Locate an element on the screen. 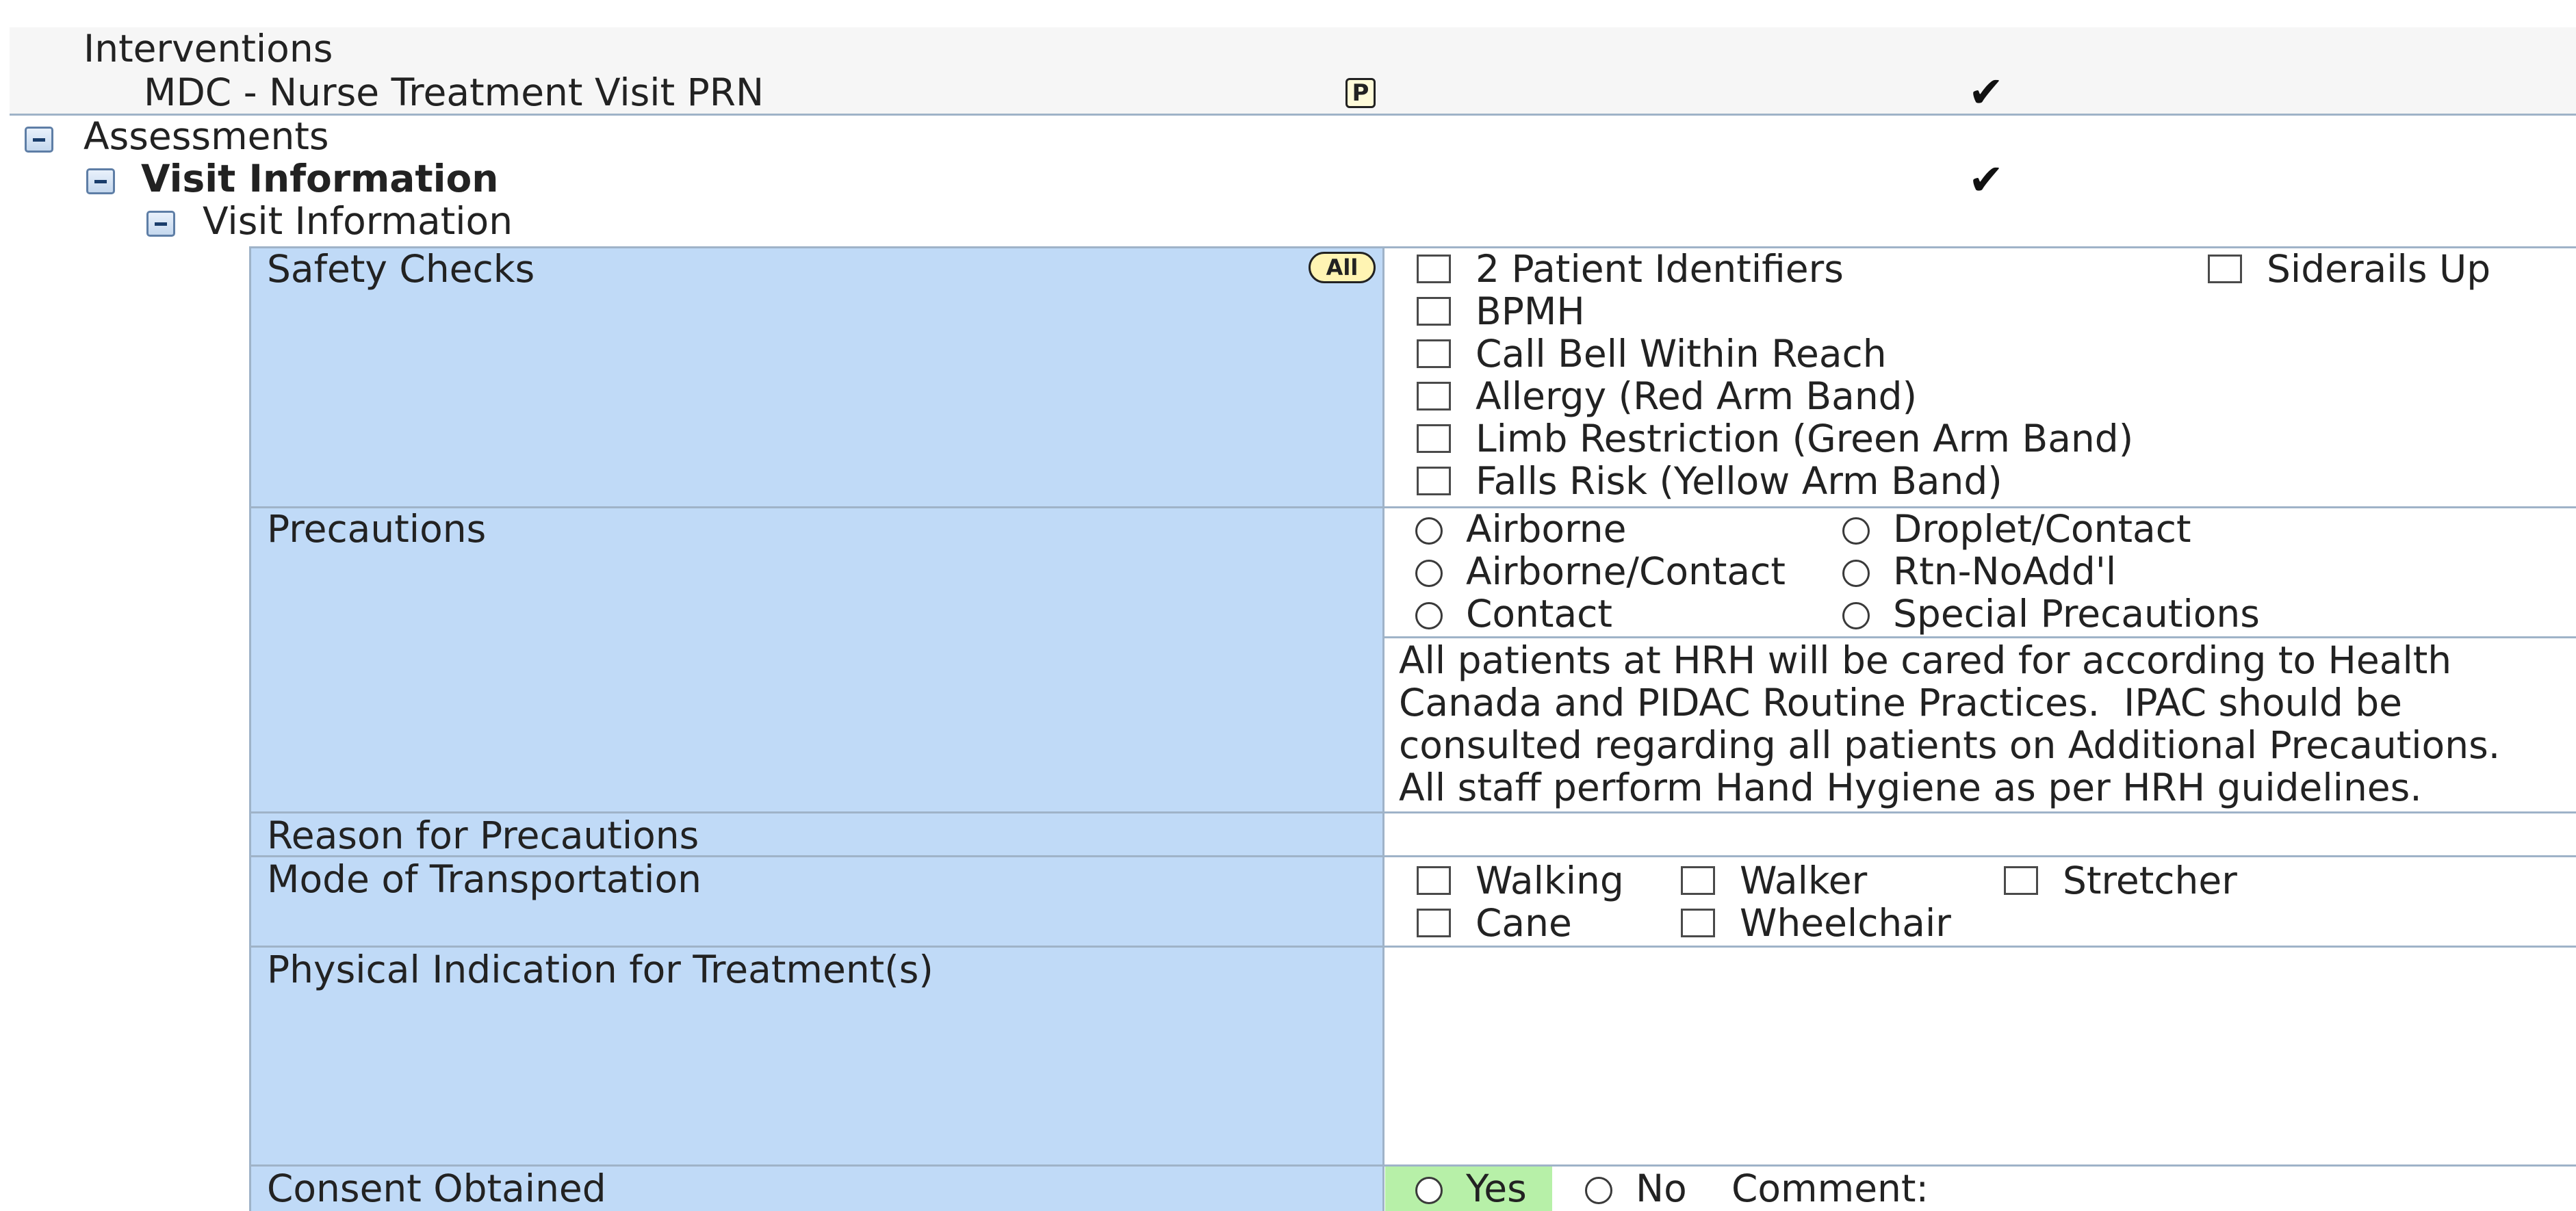 The width and height of the screenshot is (2576, 1211). consent-comment-label: Comment: is located at coordinates (1830, 1188).